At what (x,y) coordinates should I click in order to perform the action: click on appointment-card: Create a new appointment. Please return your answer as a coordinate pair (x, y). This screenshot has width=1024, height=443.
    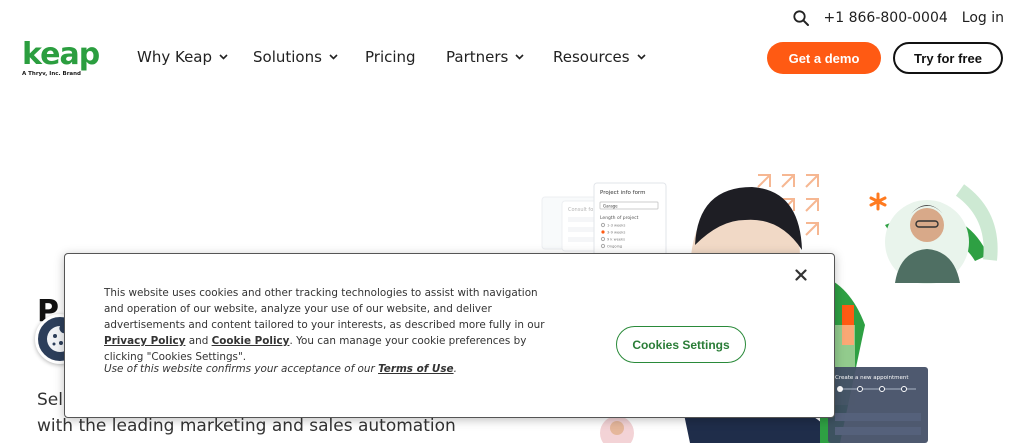
    Looking at the image, I should click on (878, 405).